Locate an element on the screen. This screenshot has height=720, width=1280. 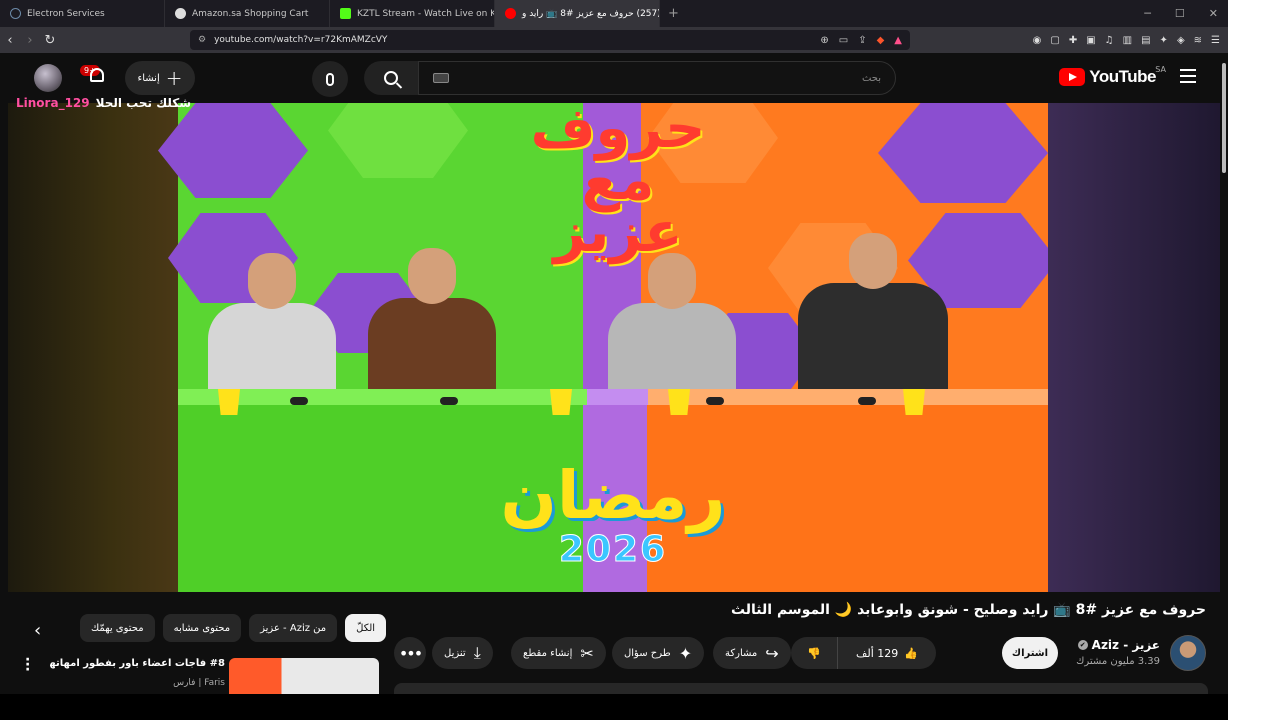
search-placeholder: بحث is located at coordinates (871, 78).